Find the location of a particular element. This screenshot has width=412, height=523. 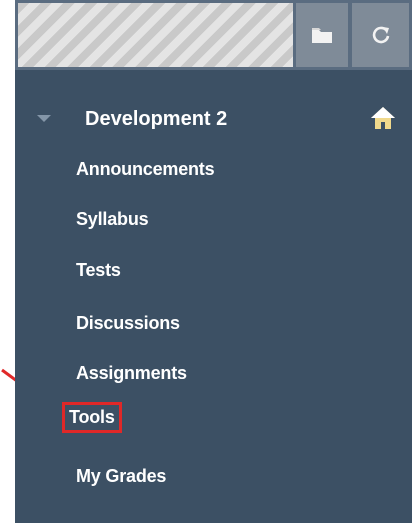

refresh-button is located at coordinates (380, 35).